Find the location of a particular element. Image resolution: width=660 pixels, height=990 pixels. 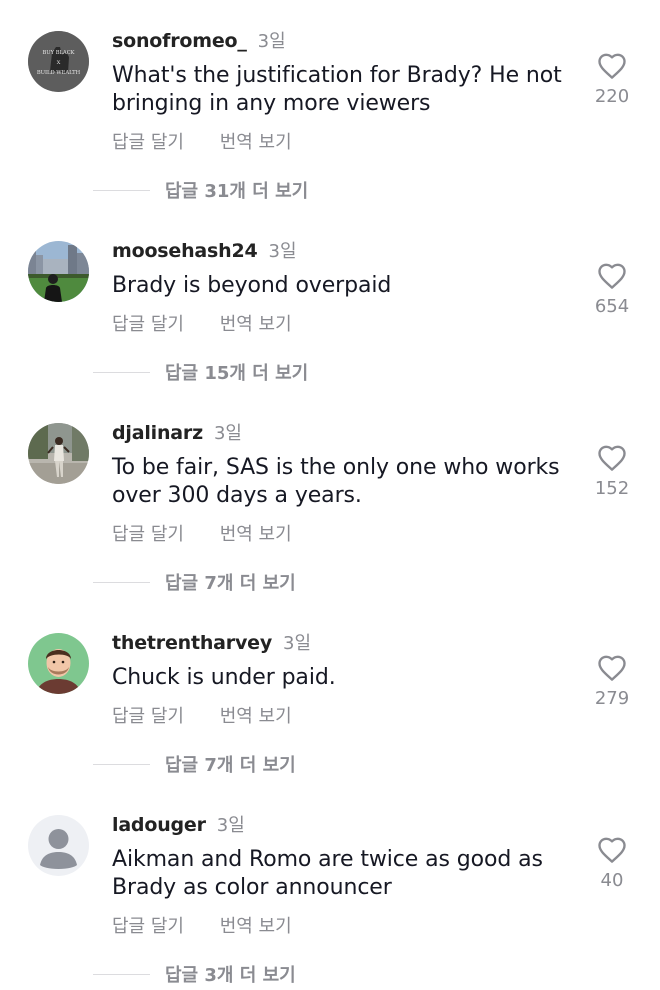

like-count: 152 is located at coordinates (612, 488).